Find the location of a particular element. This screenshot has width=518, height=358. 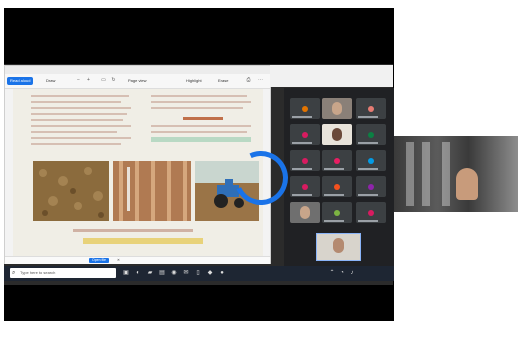

zoom-out-icon: − is located at coordinates (78, 80).